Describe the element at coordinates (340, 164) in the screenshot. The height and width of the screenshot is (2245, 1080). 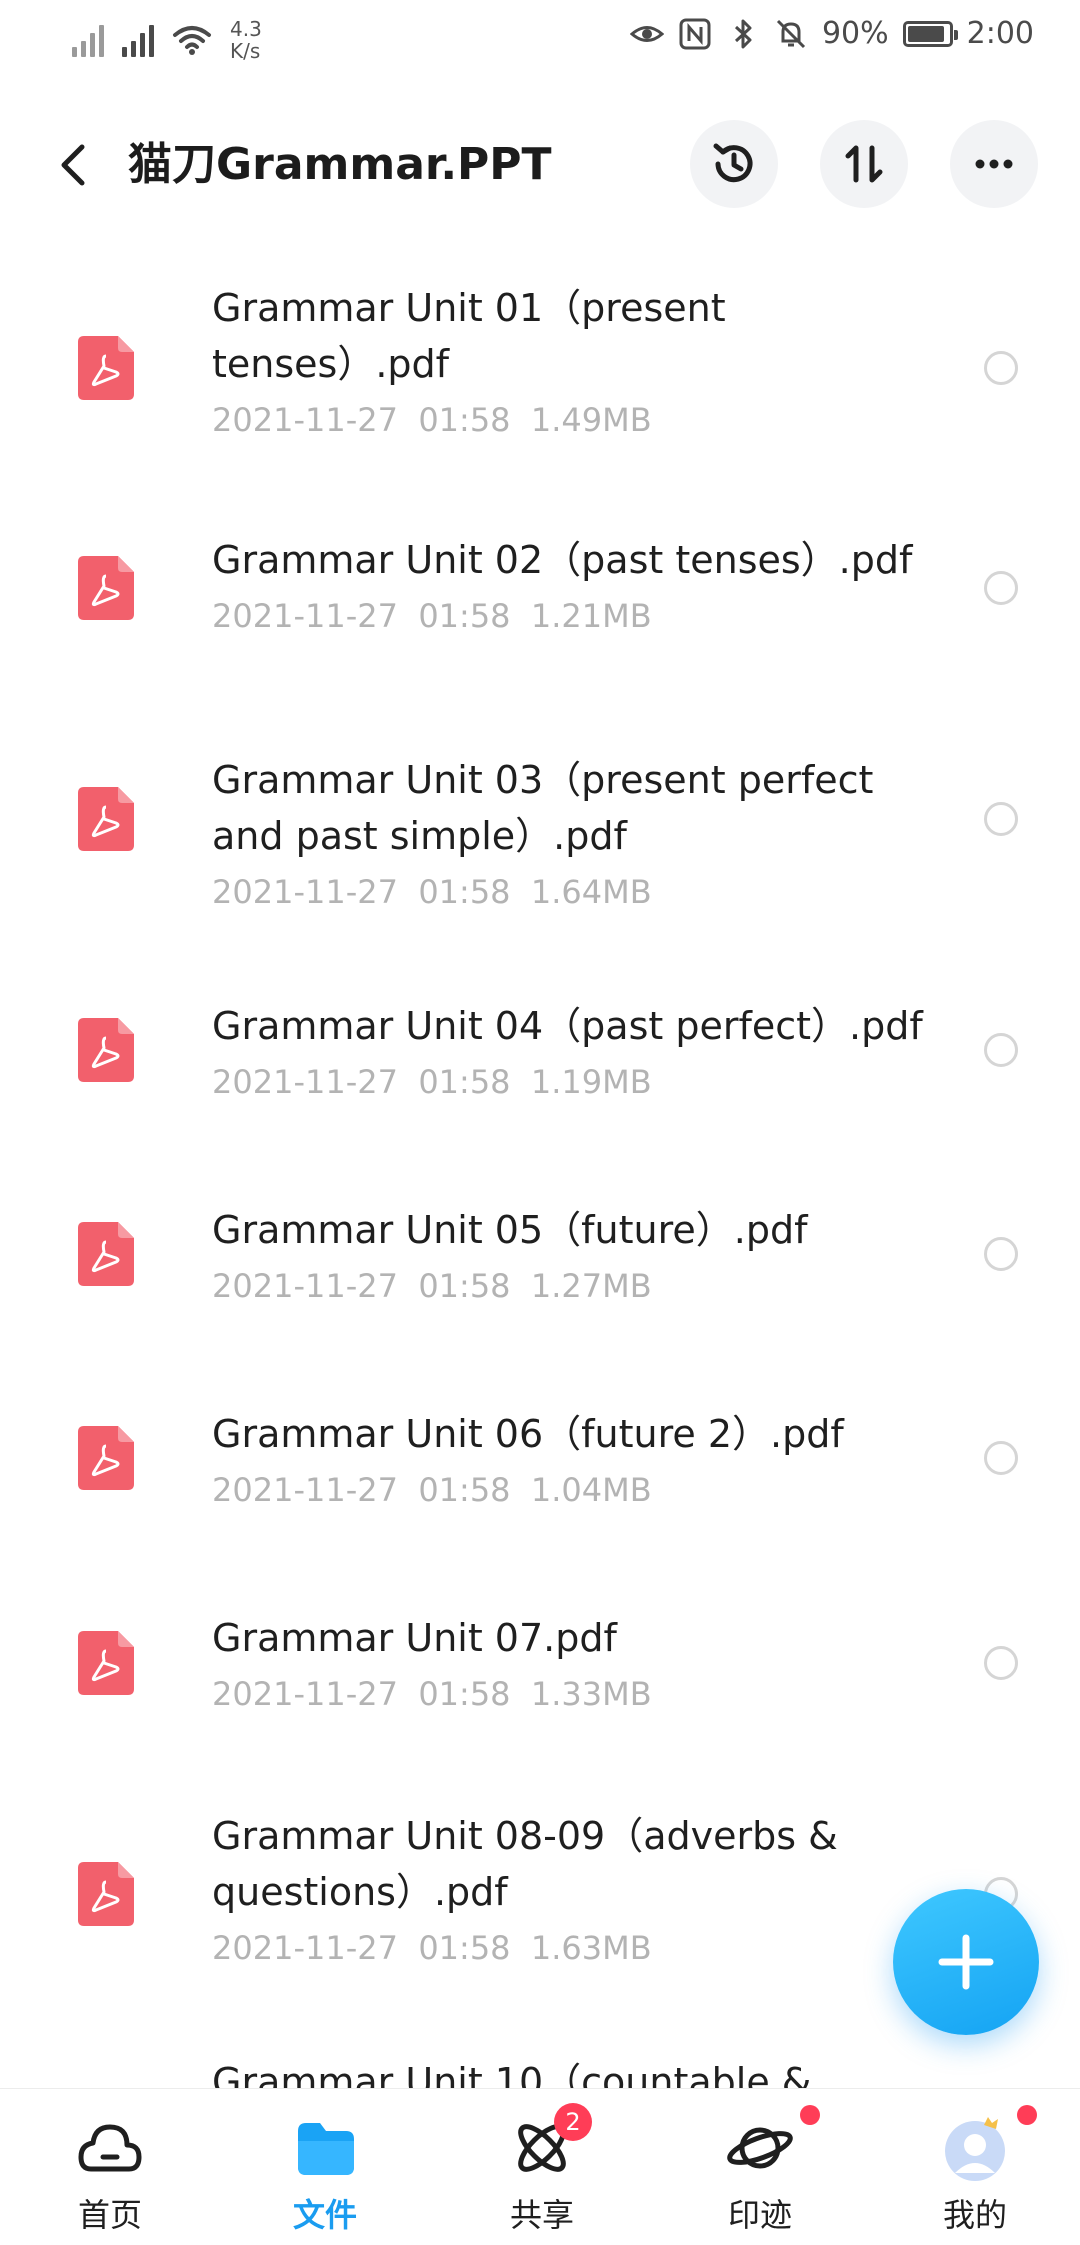
I see `page-title: 猫刀Grammar.PPT` at that location.